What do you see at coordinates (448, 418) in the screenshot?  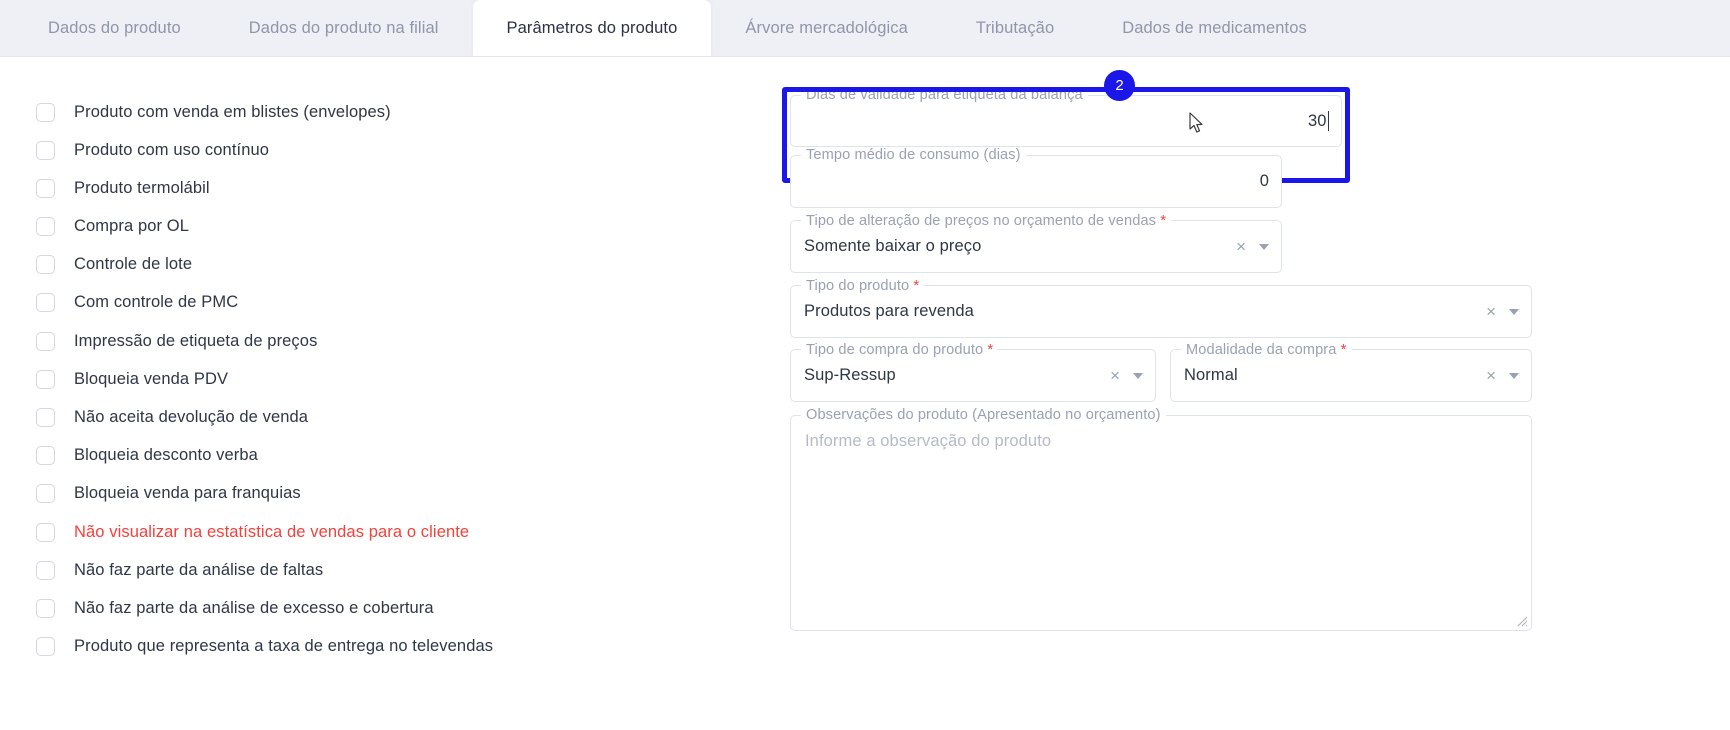 I see `checkbox-row-nao-aceita-devolucao: Não aceita devolução de venda` at bounding box center [448, 418].